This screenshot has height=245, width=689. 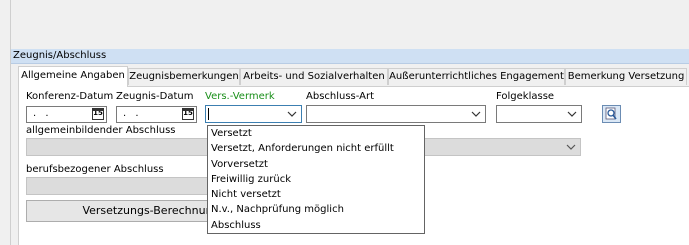 I want to click on berufsbezogener-abschluss-label: berufsbezogener Abschluss, so click(x=95, y=169).